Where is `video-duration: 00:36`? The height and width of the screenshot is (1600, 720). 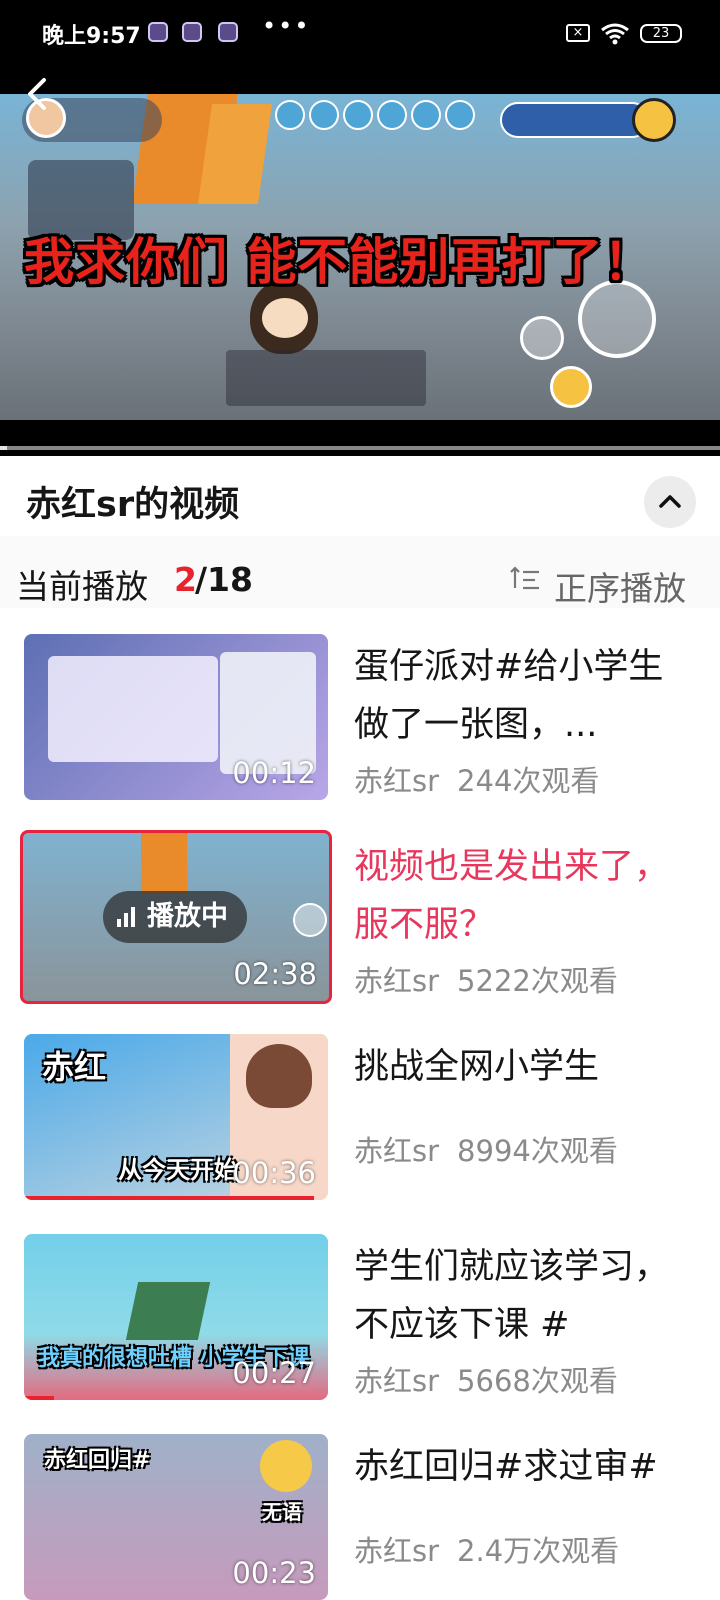
video-duration: 00:36 is located at coordinates (274, 1173).